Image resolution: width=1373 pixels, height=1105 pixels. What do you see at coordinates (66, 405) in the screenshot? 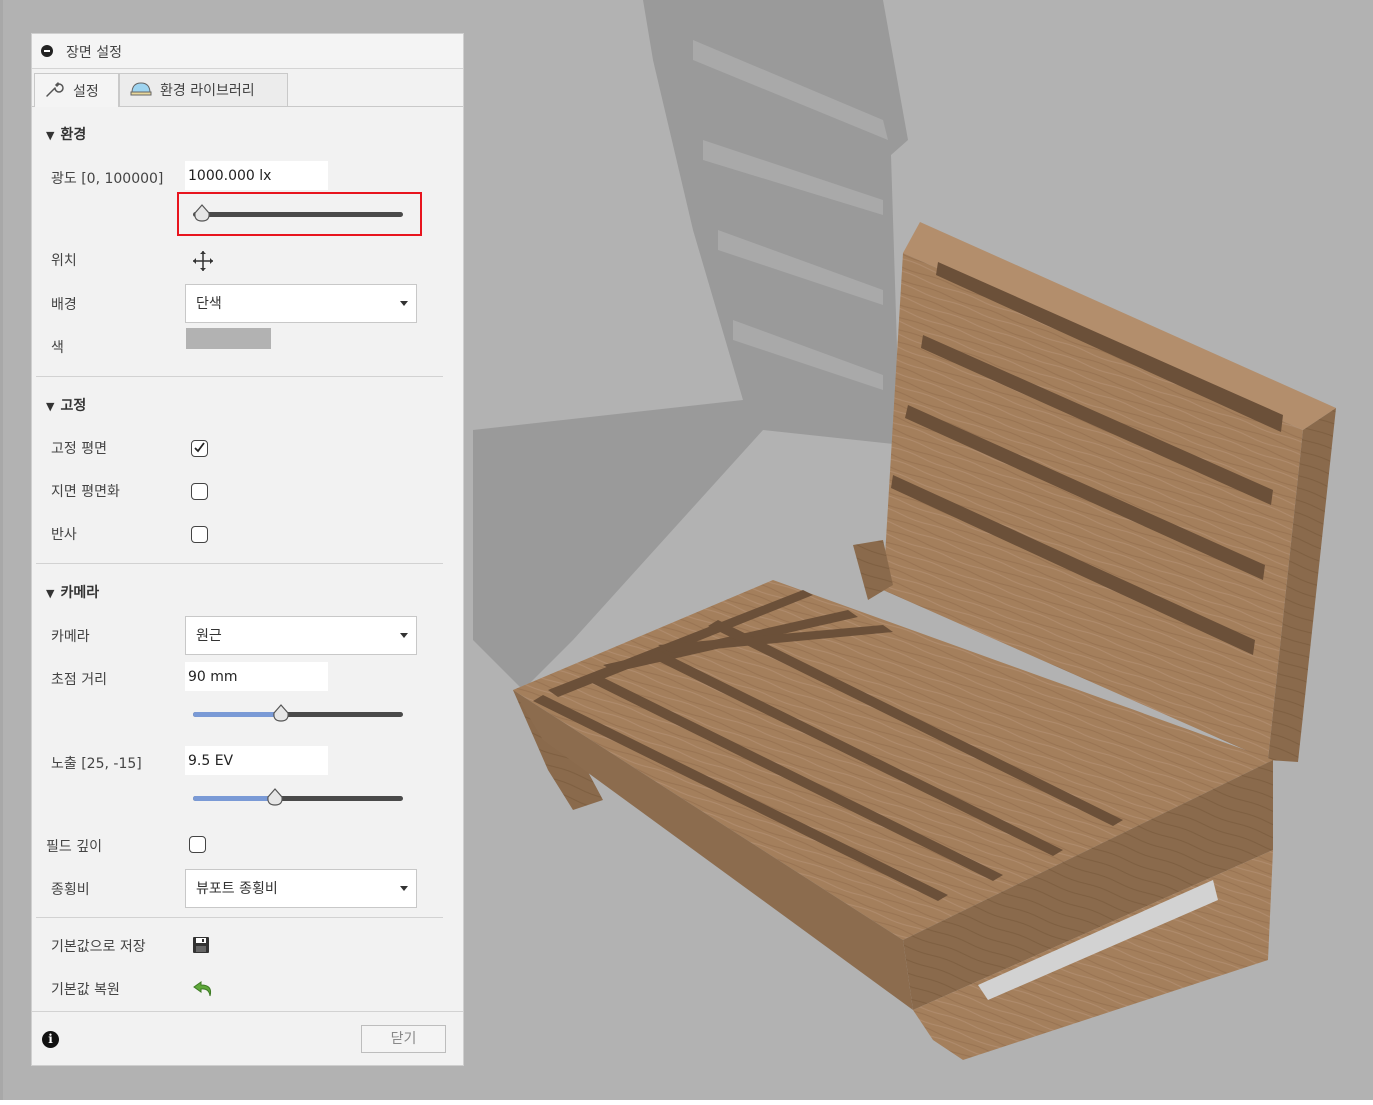
I see `ground-section-header: ▼ 고정` at bounding box center [66, 405].